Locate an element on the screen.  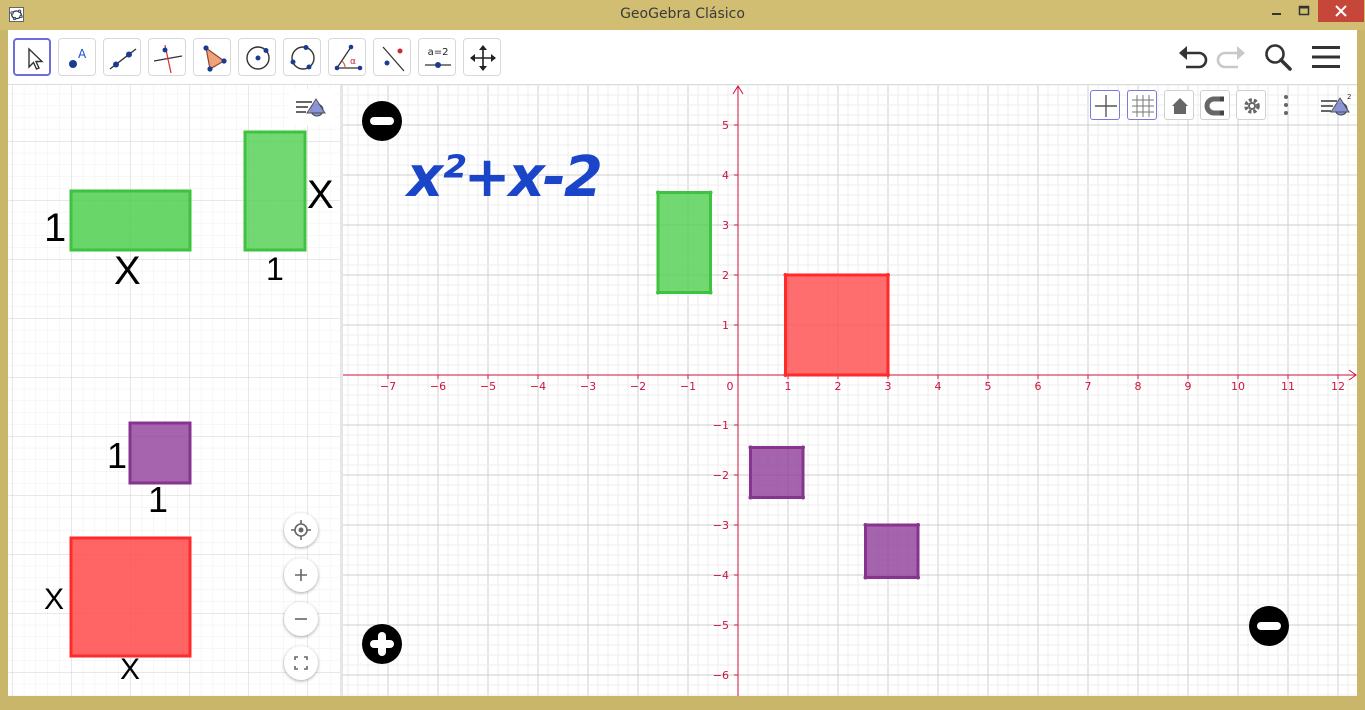
standard-view-button is located at coordinates (301, 530).